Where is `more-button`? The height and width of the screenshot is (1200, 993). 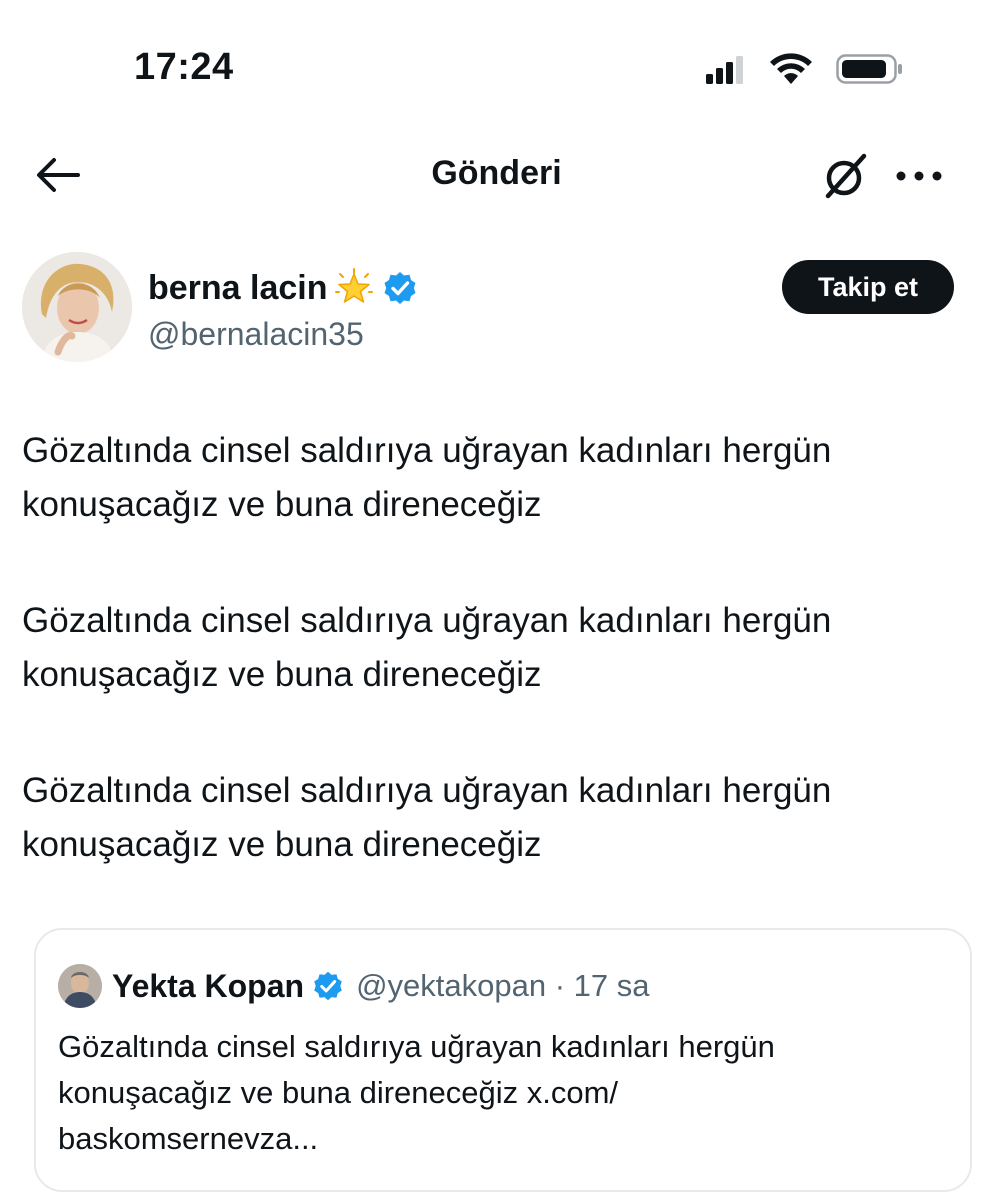
more-button is located at coordinates (919, 176).